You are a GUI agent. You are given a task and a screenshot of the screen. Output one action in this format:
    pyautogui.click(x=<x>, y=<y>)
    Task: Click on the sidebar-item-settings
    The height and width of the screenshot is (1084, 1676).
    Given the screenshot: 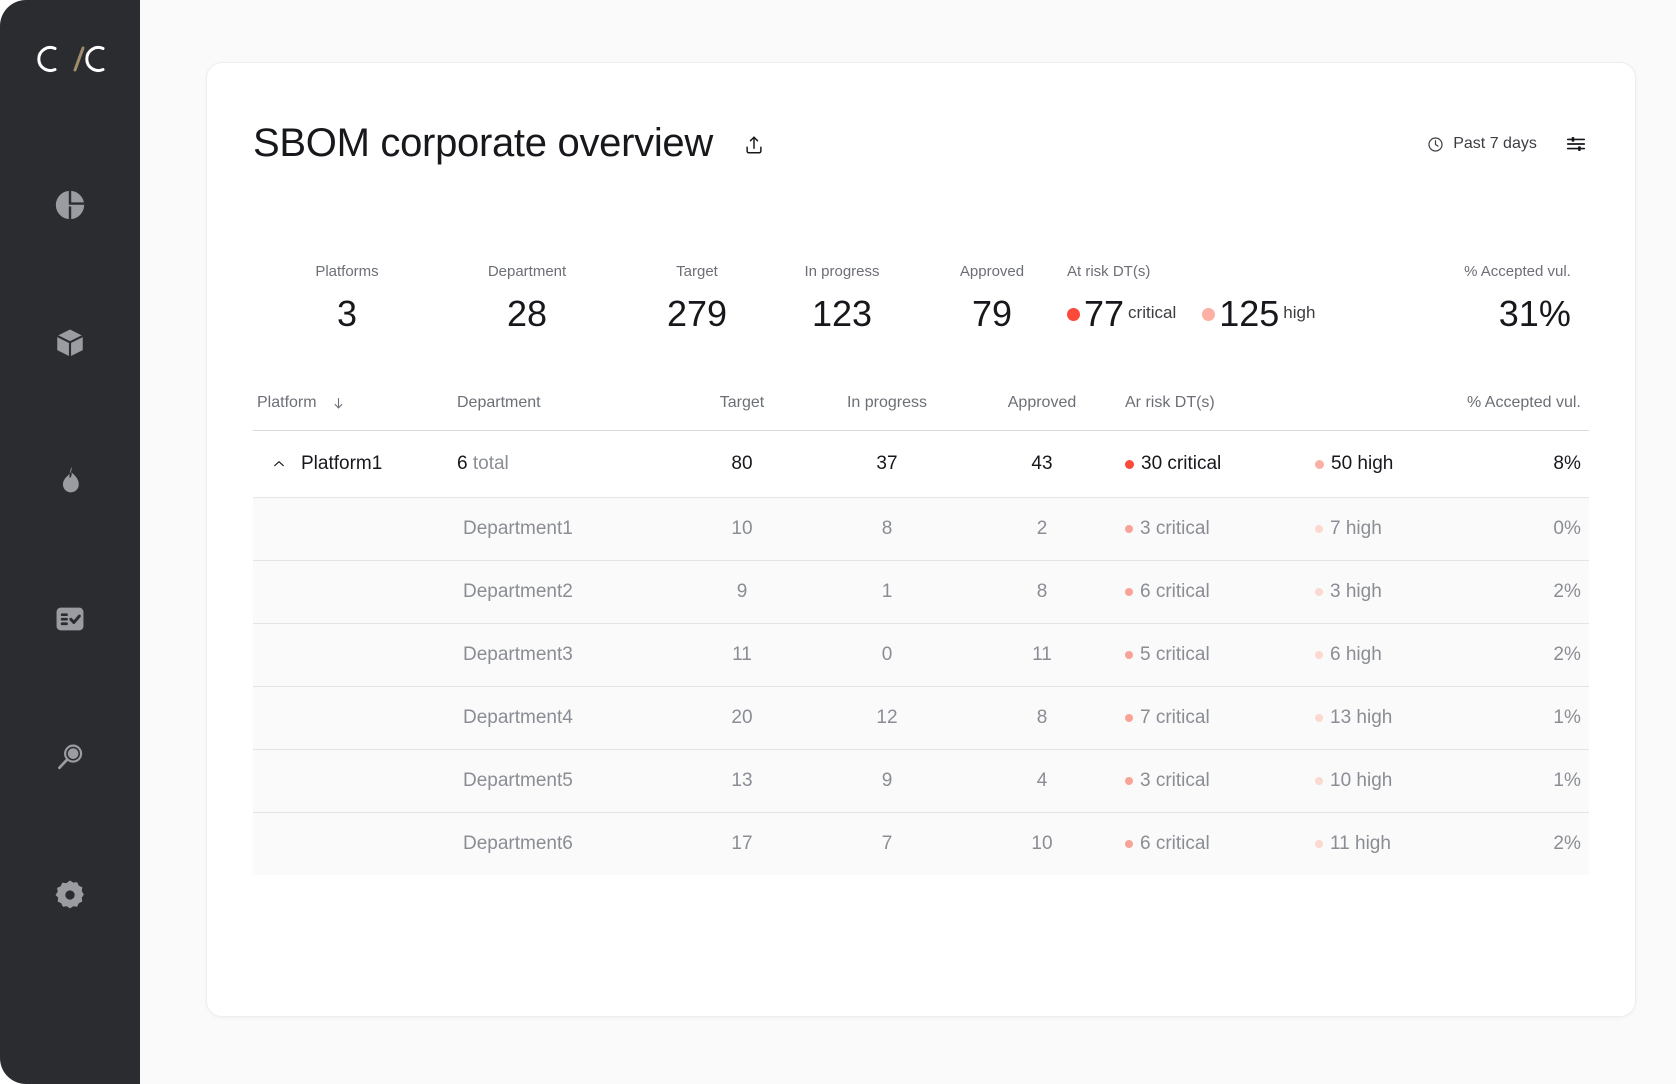 What is the action you would take?
    pyautogui.click(x=70, y=895)
    